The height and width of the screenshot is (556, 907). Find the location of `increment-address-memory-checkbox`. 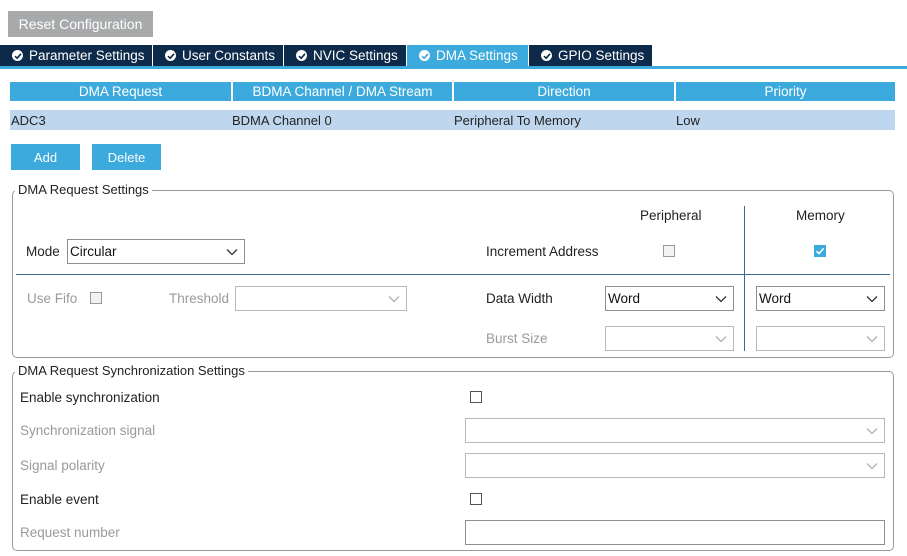

increment-address-memory-checkbox is located at coordinates (820, 251).